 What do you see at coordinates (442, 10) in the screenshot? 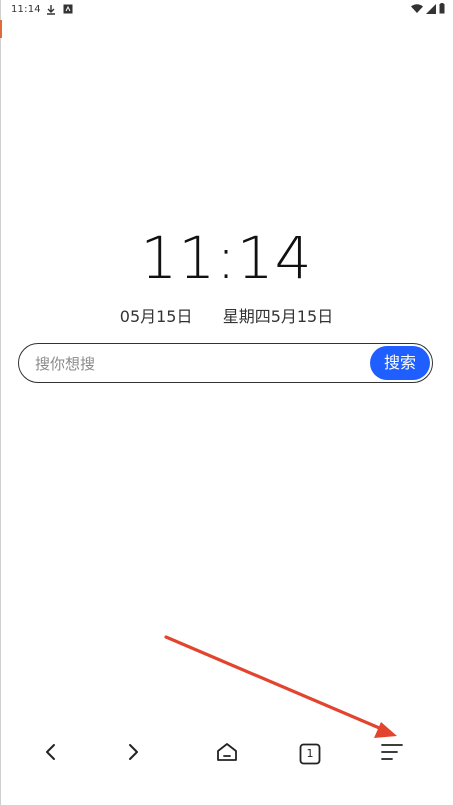
I see `battery-icon` at bounding box center [442, 10].